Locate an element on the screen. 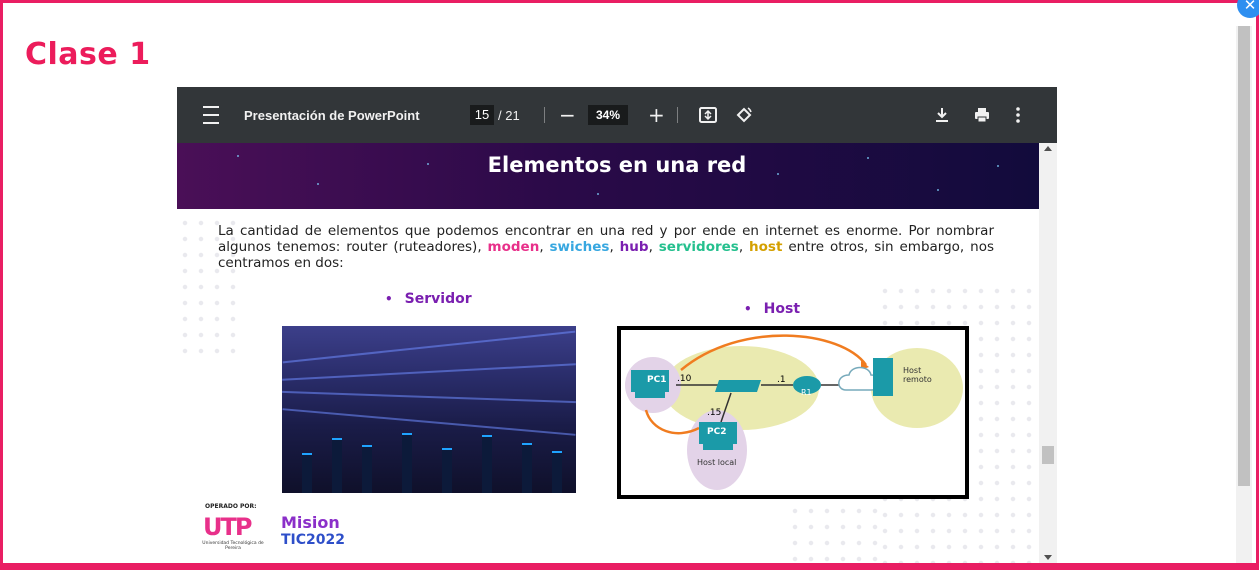 Image resolution: width=1259 pixels, height=570 pixels. server-room-image is located at coordinates (429, 409).